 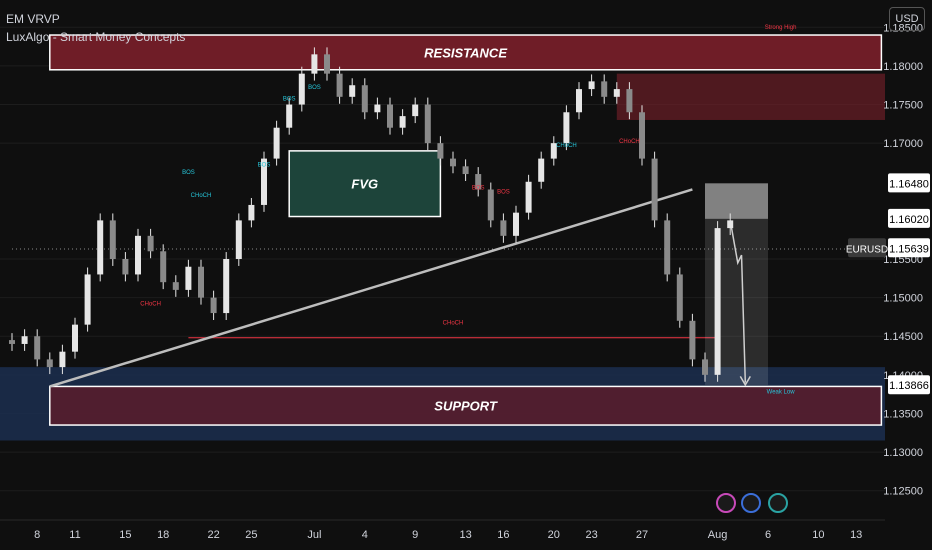 I want to click on price-axis, so click(x=908, y=275).